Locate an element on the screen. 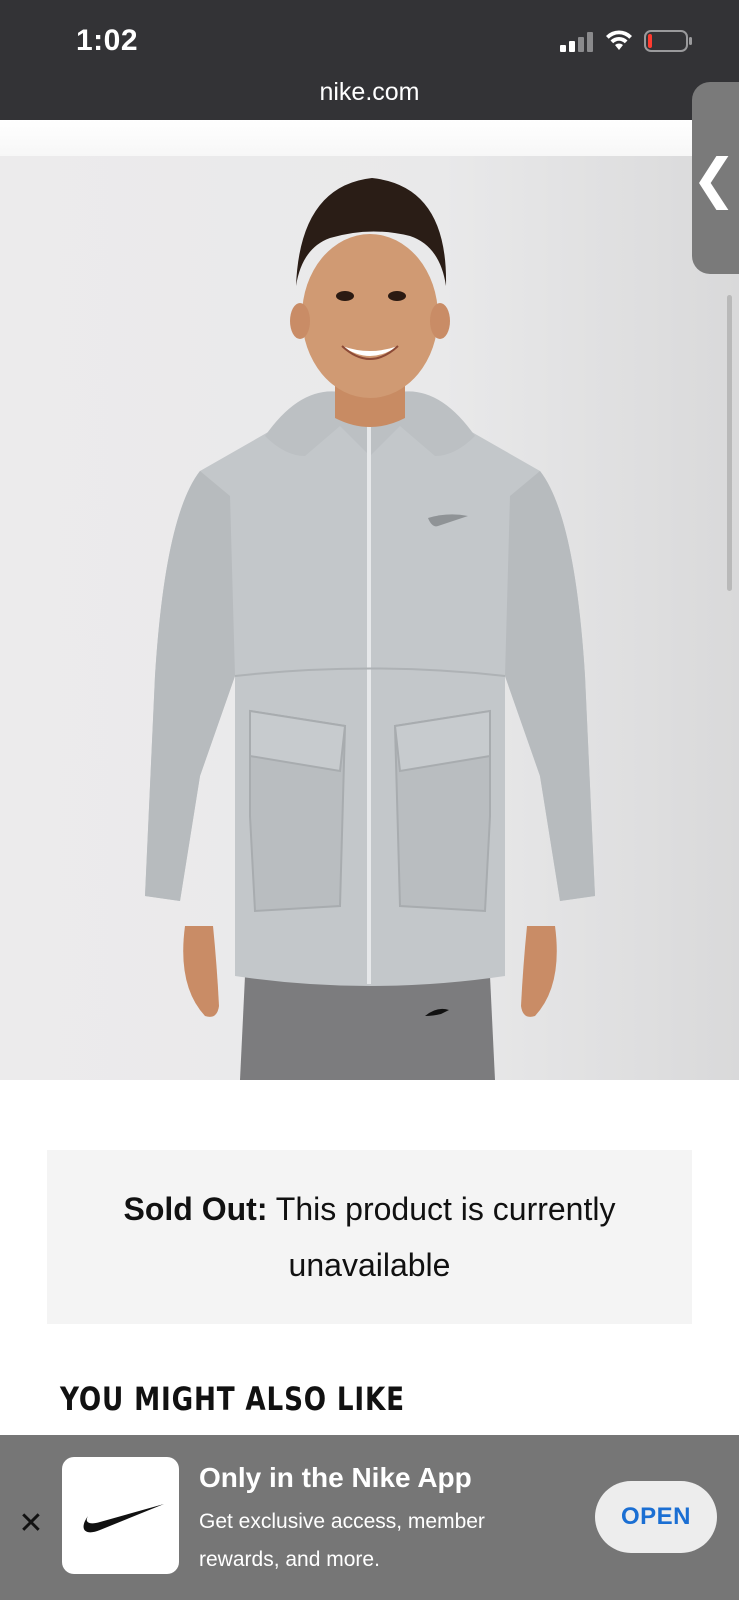 The width and height of the screenshot is (739, 1600). sold-out-message: This product is currently unavailable is located at coordinates (441, 1237).